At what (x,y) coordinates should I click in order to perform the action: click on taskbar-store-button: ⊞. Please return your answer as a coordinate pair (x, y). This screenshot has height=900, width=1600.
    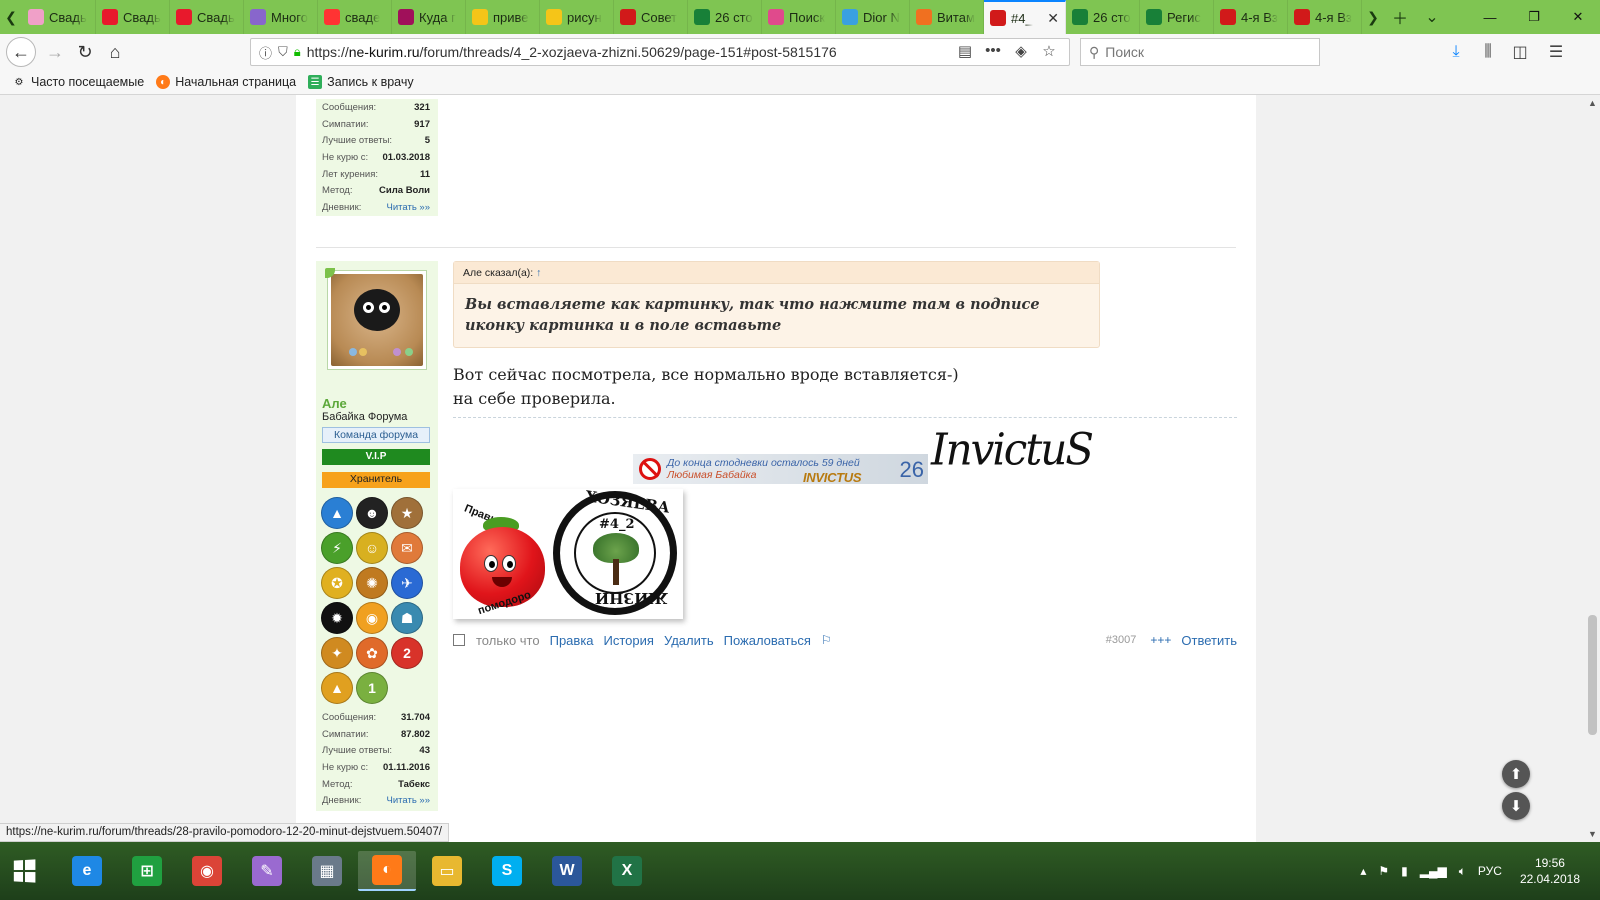
    Looking at the image, I should click on (147, 871).